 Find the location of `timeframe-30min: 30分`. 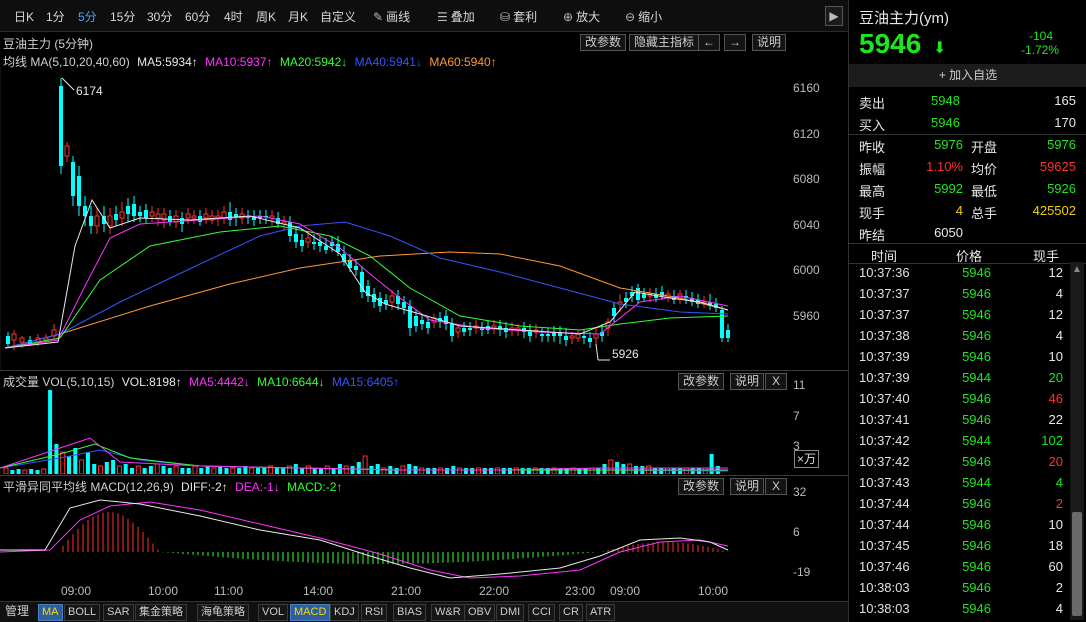

timeframe-30min: 30分 is located at coordinates (159, 16).